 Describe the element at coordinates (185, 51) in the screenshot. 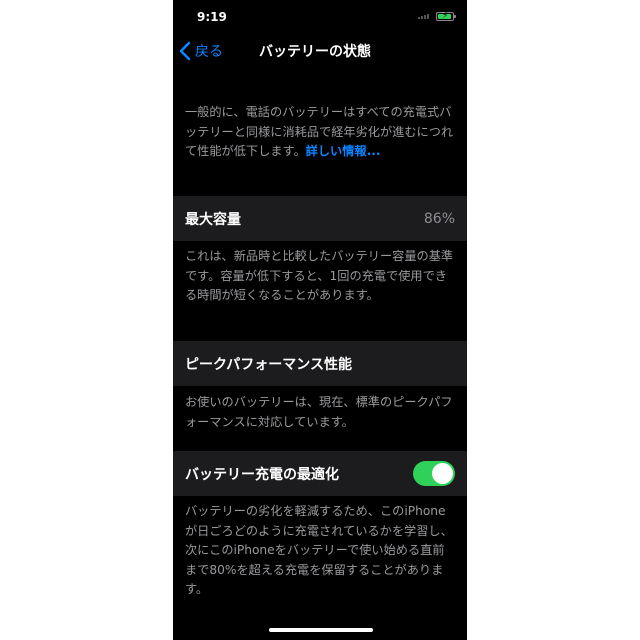

I see `chevron-left-icon` at that location.